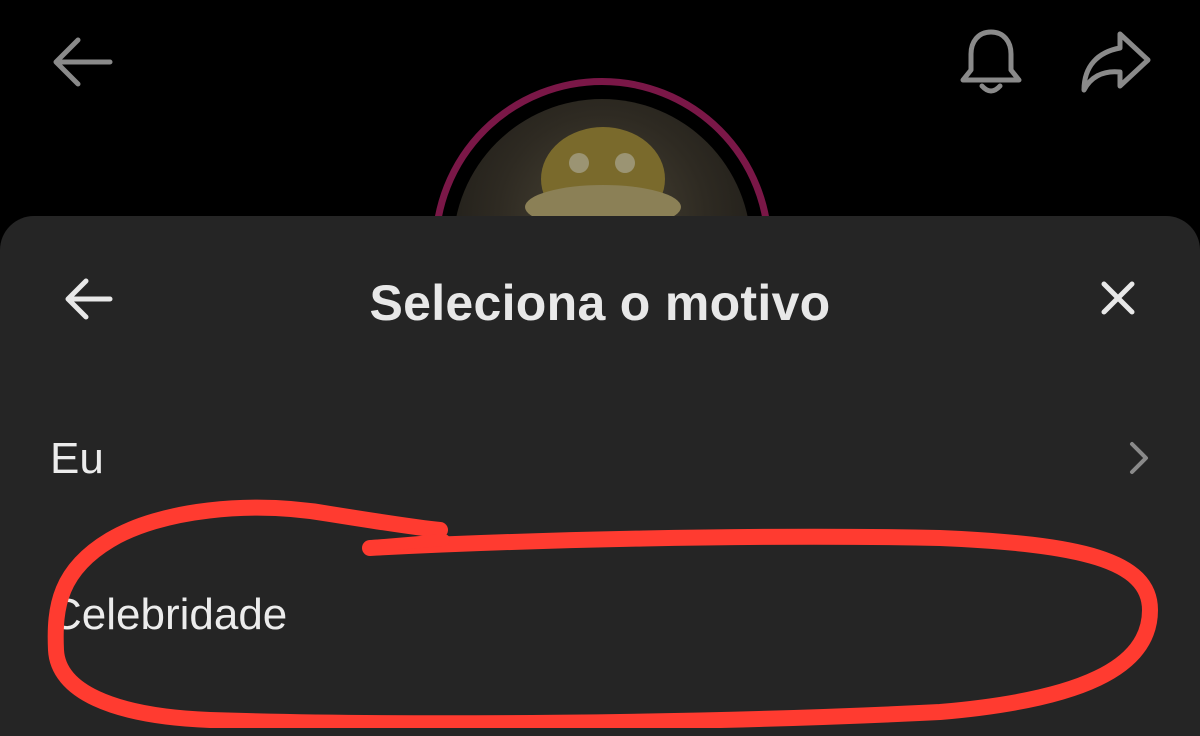 Image resolution: width=1200 pixels, height=736 pixels. What do you see at coordinates (83, 62) in the screenshot?
I see `back-arrow-icon` at bounding box center [83, 62].